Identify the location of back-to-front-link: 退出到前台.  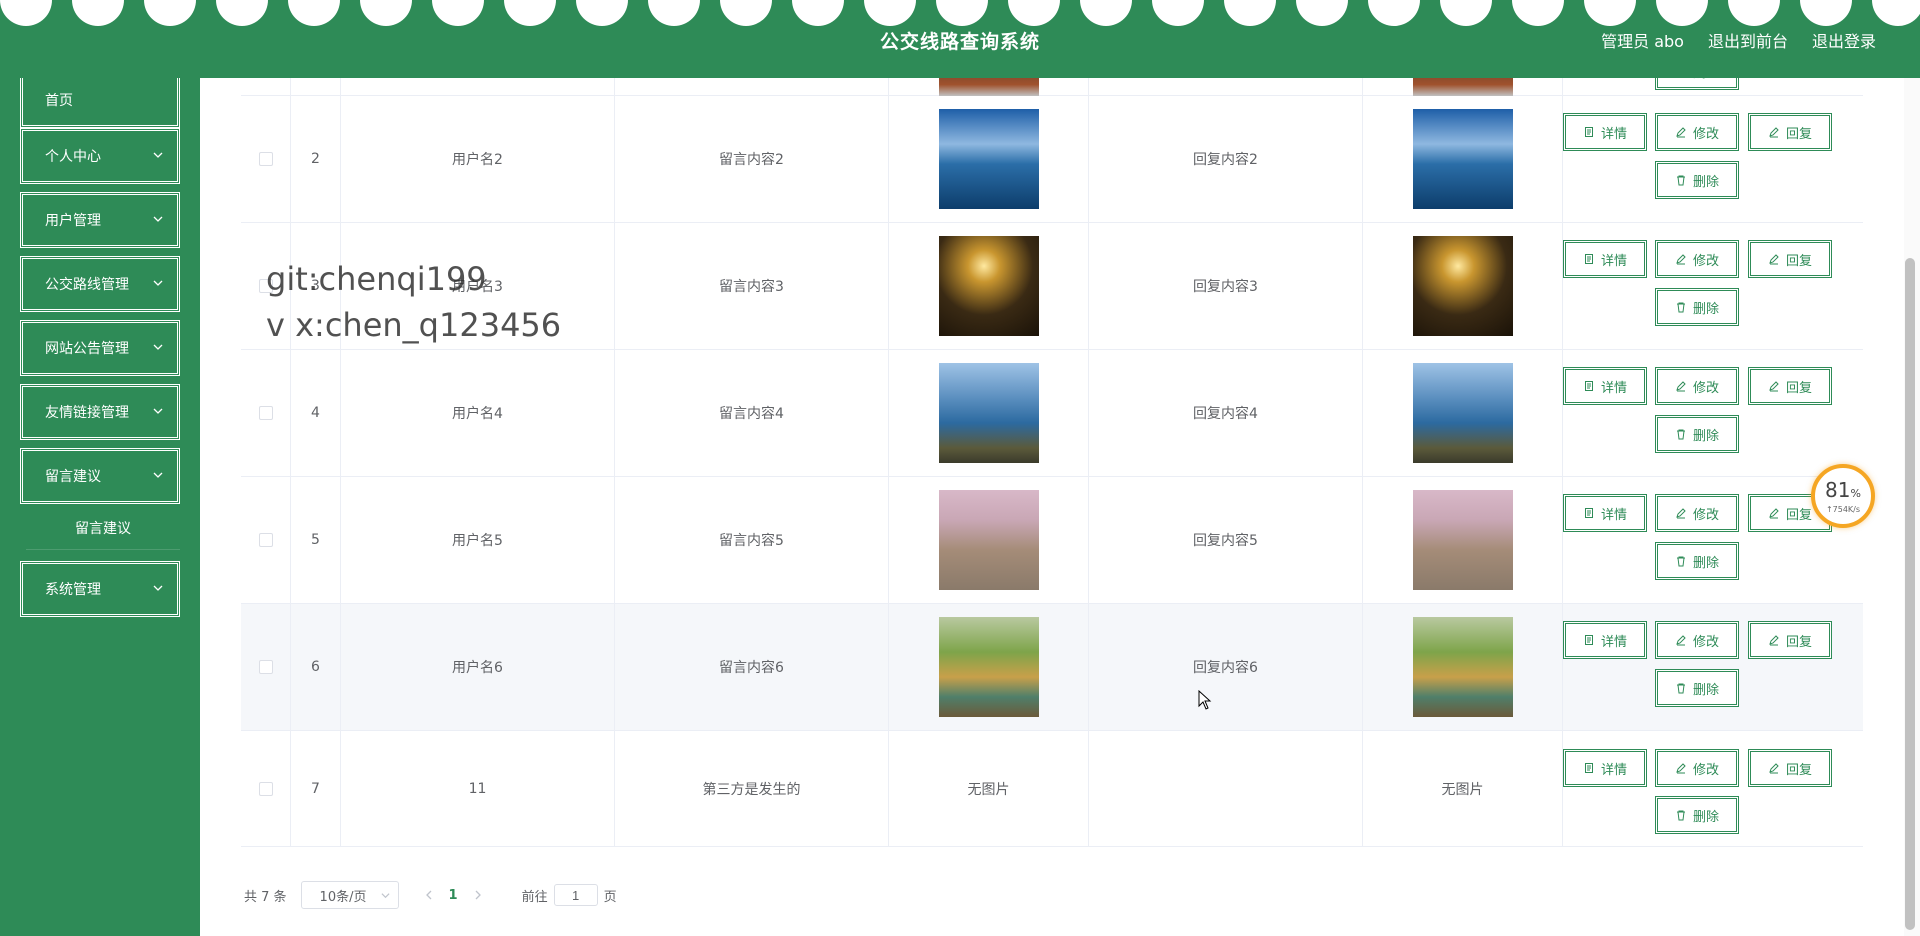
(1748, 40).